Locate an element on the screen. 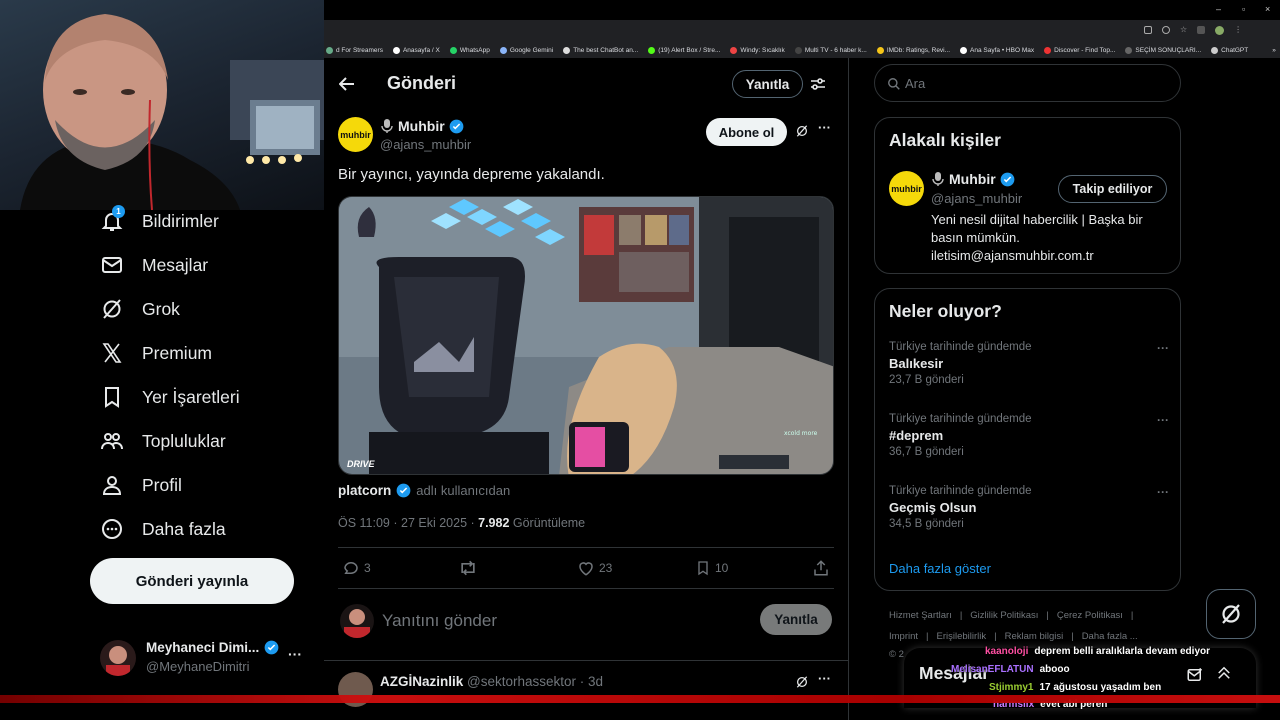 This screenshot has width=1280, height=720. bookmark-label: Windy: Sıcaklık is located at coordinates (762, 50).